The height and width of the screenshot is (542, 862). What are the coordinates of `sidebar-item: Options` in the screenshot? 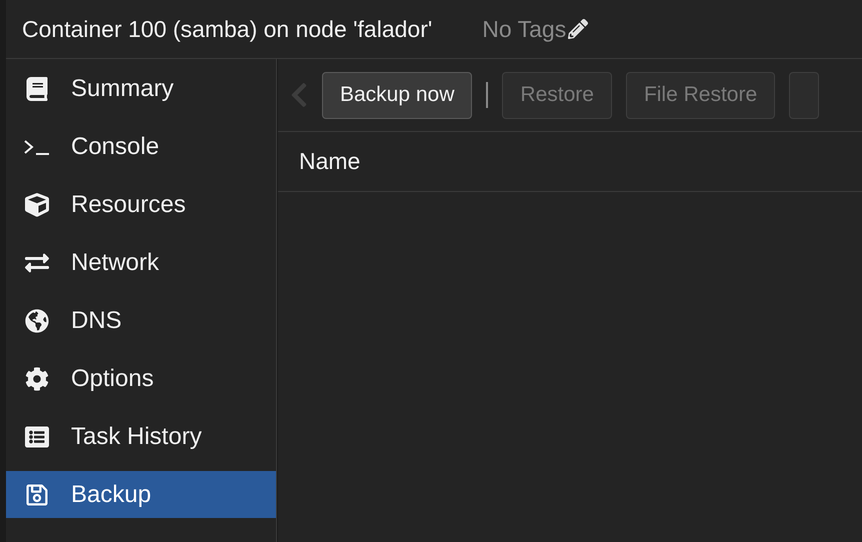 It's located at (141, 378).